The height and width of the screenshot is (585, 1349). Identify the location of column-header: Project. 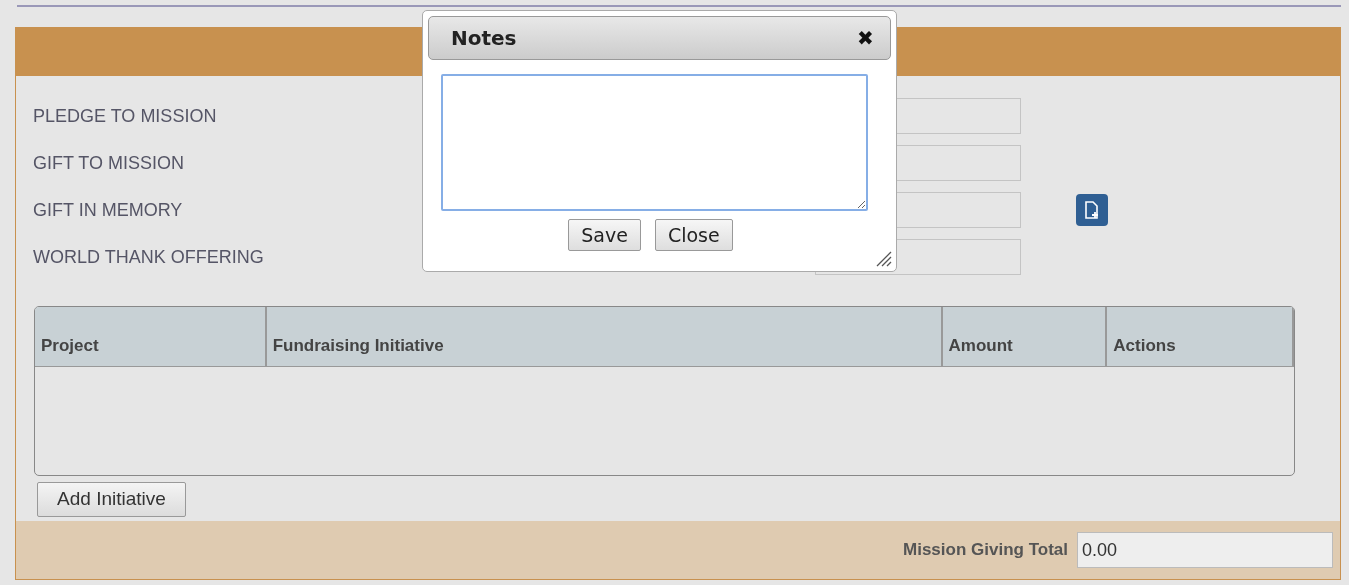
(151, 336).